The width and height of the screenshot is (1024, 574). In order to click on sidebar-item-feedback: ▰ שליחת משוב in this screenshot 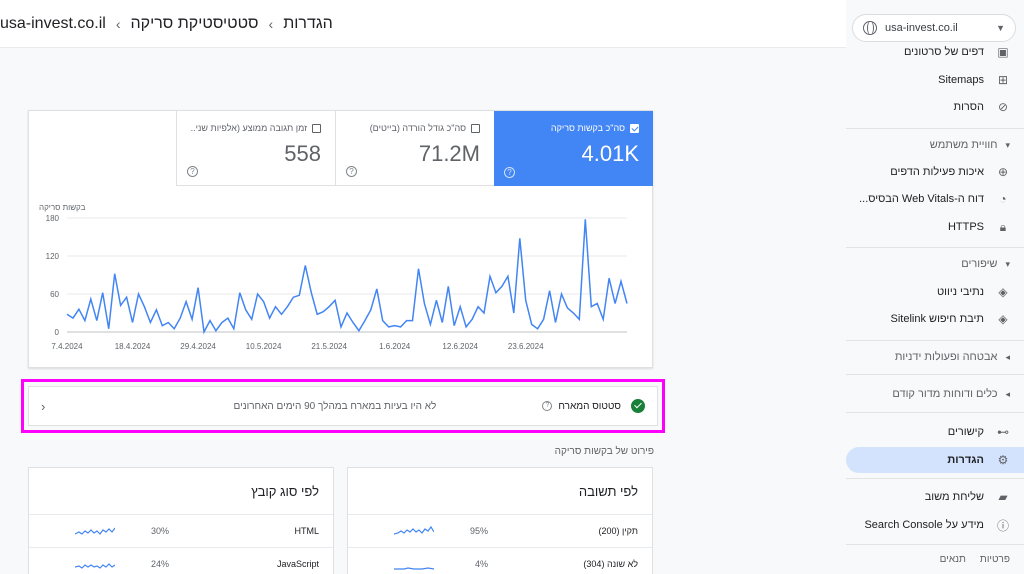, I will do `click(935, 497)`.